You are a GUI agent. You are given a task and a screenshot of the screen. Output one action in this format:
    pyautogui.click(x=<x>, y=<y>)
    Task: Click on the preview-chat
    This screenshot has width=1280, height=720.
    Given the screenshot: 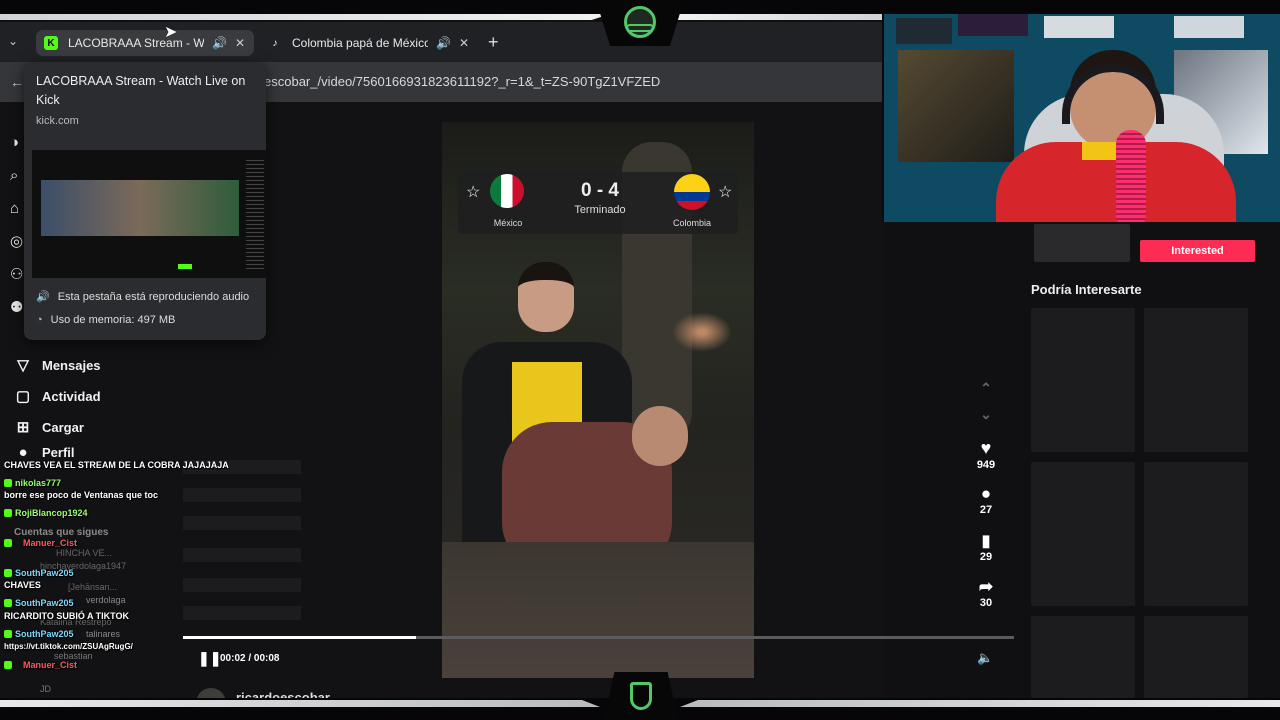 What is the action you would take?
    pyautogui.click(x=255, y=215)
    